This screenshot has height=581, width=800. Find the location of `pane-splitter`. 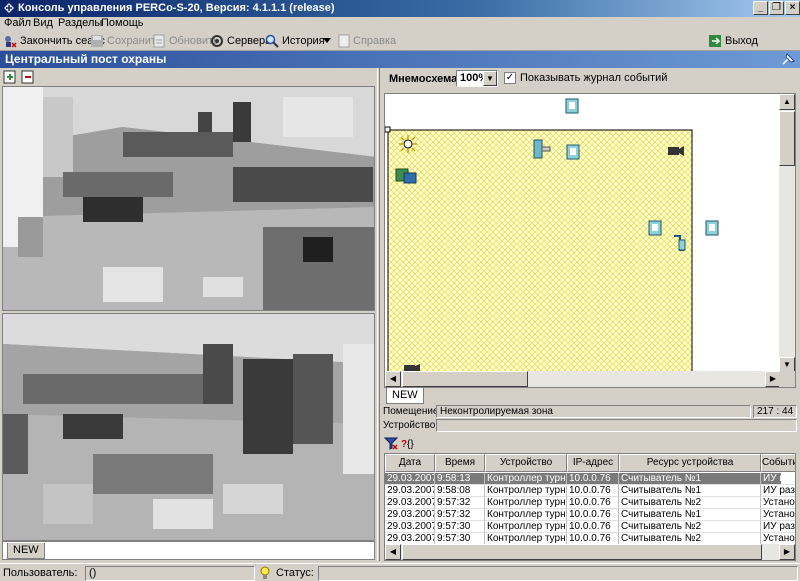

pane-splitter is located at coordinates (378, 314).